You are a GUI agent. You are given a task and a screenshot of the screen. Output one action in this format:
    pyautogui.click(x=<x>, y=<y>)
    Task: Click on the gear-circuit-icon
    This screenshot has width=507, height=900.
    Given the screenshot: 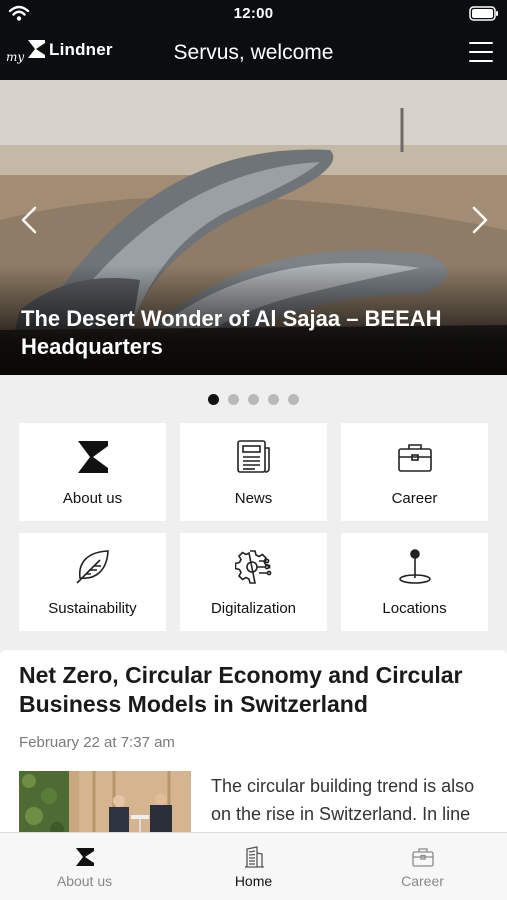 What is the action you would take?
    pyautogui.click(x=252, y=567)
    